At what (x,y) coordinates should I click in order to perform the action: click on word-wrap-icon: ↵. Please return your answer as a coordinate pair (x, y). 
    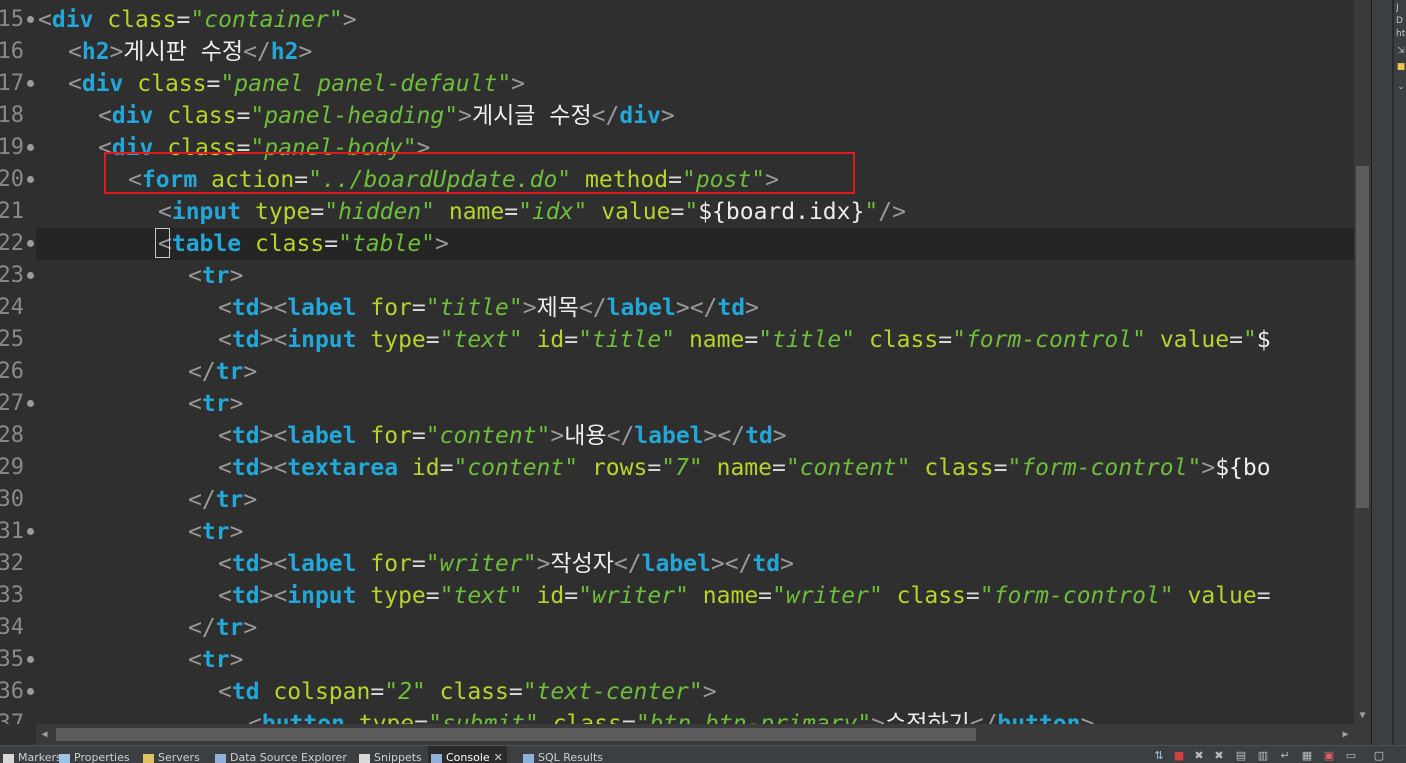
    Looking at the image, I should click on (1285, 756).